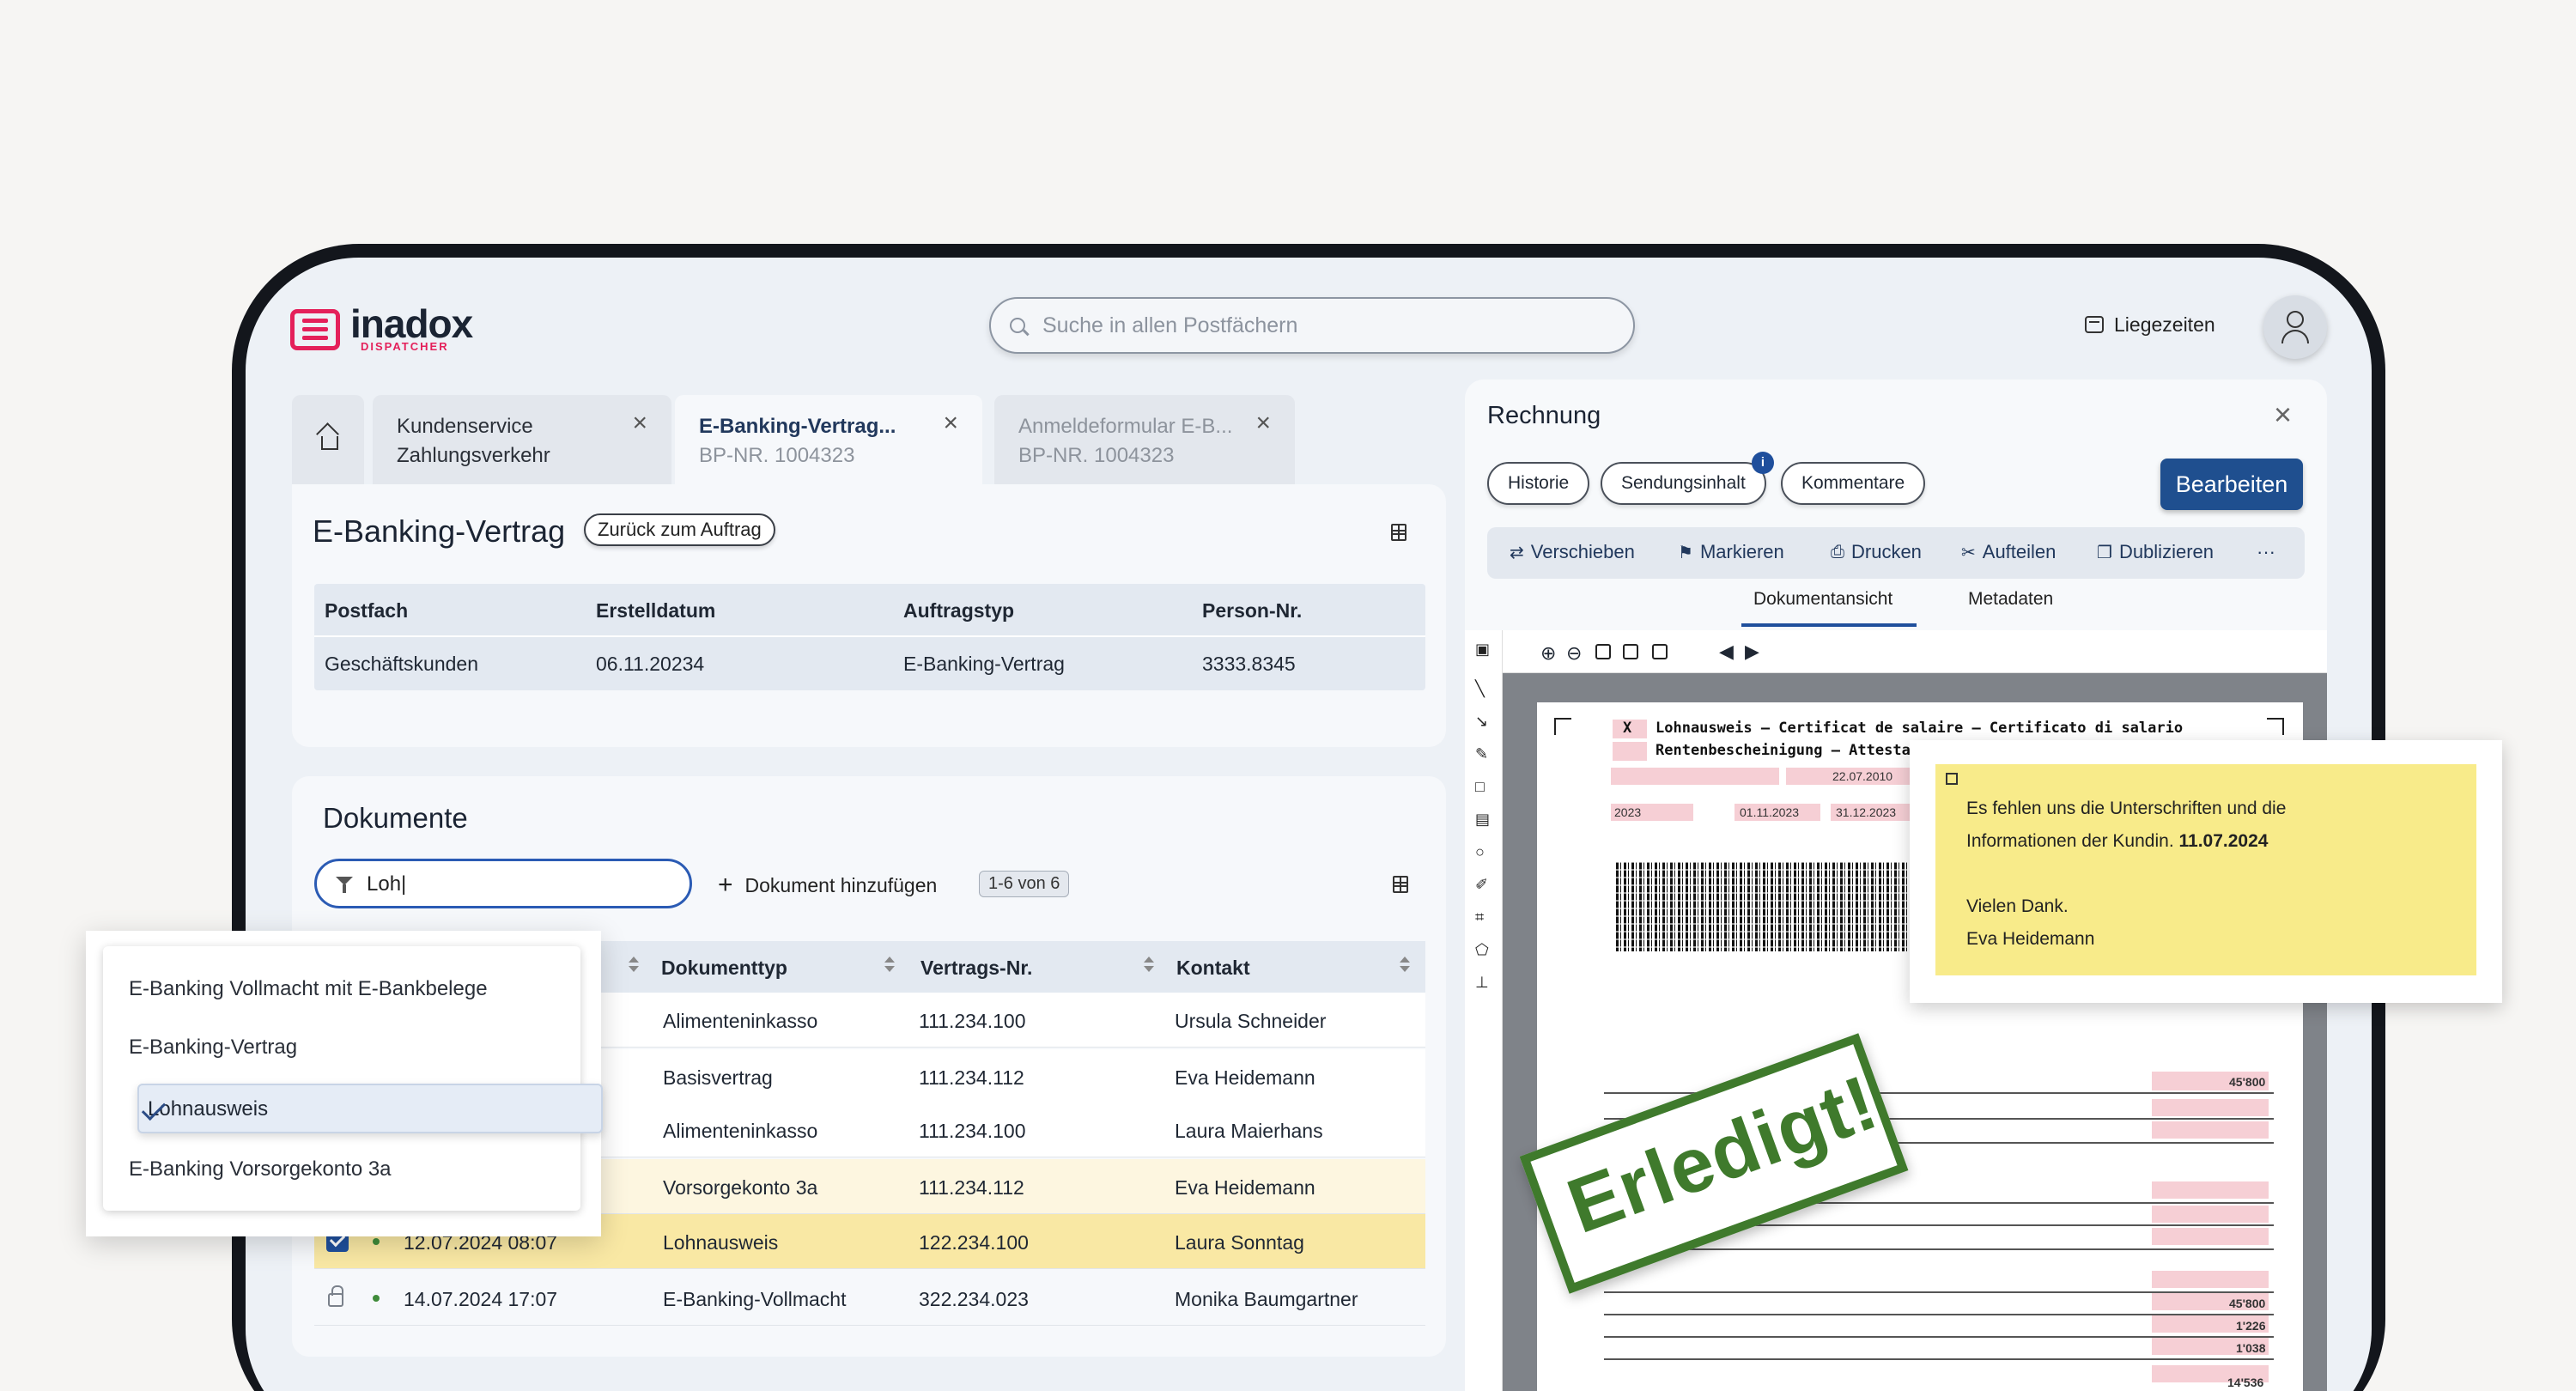 The height and width of the screenshot is (1391, 2576). What do you see at coordinates (213, 1048) in the screenshot?
I see `dropdown-option: E-Banking-Vertrag` at bounding box center [213, 1048].